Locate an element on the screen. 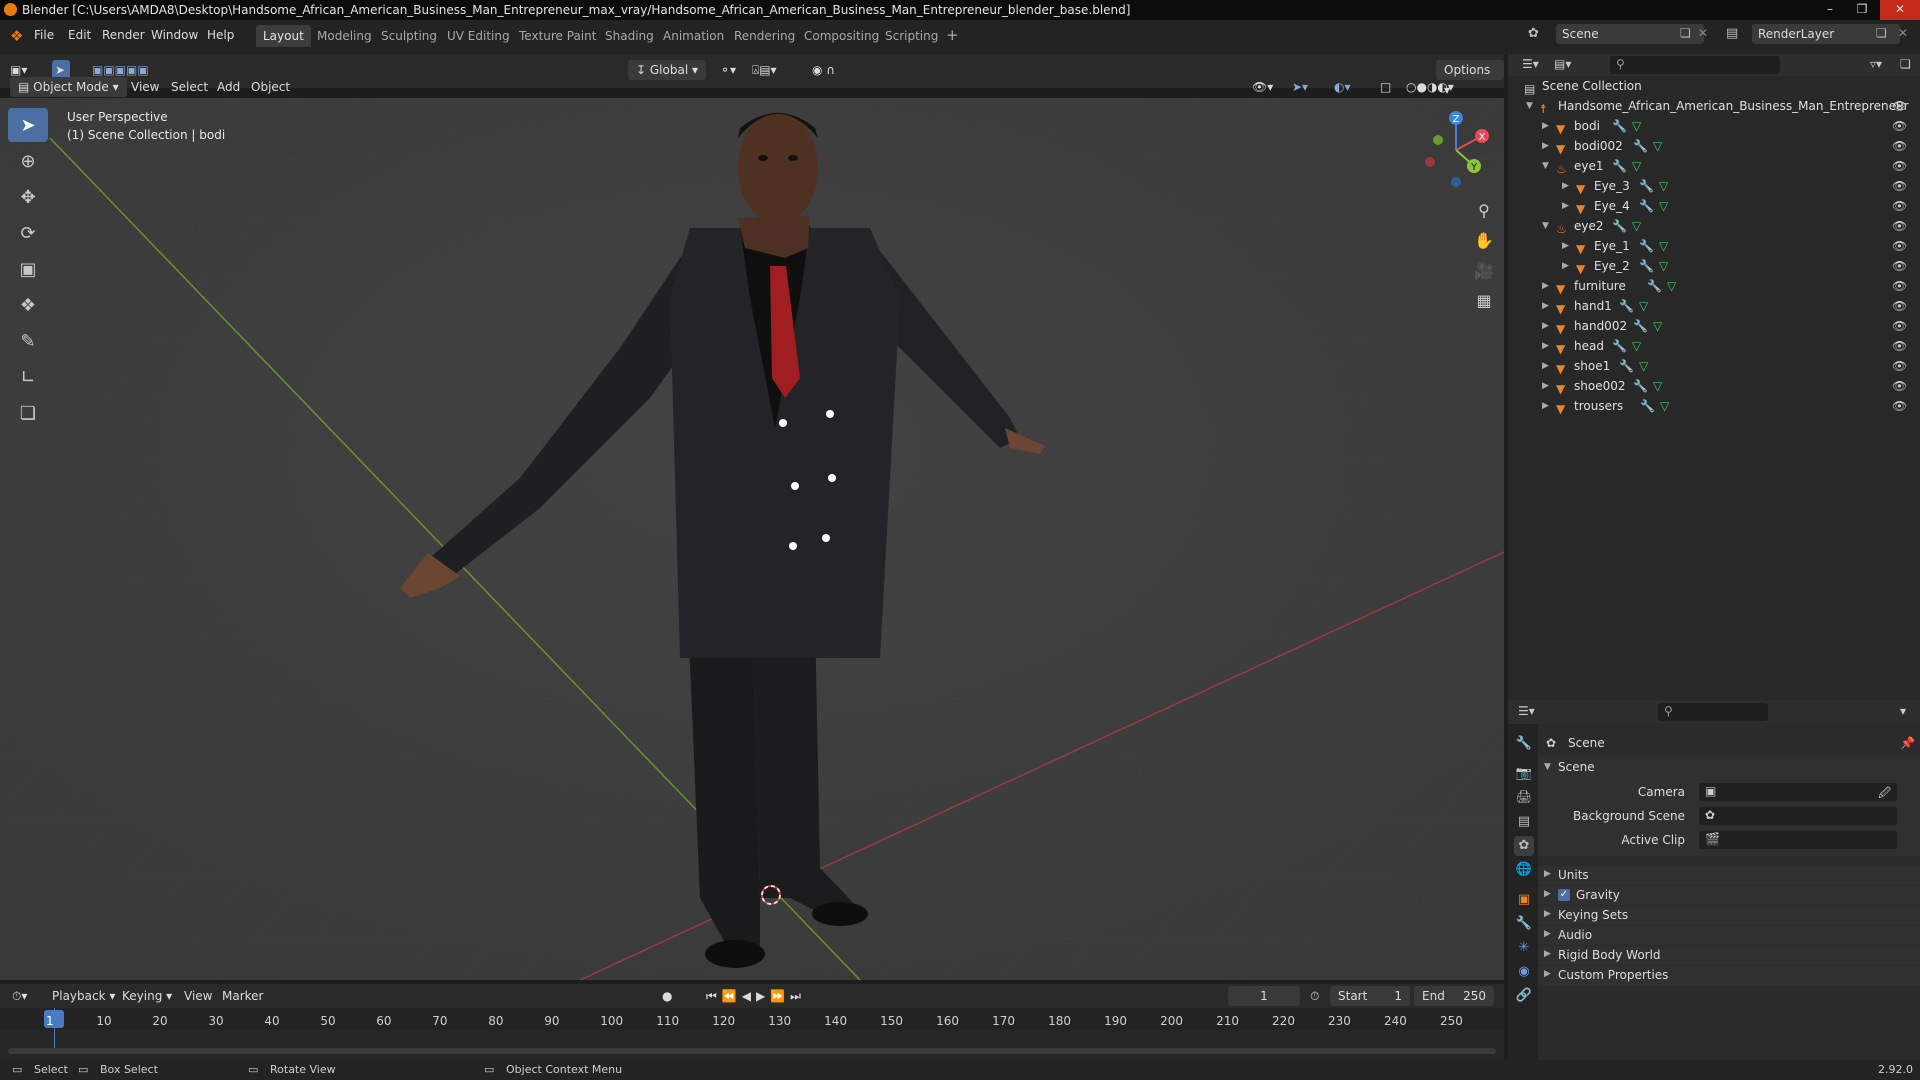 The image size is (1920, 1080). new-collection-icon: ❏ is located at coordinates (1905, 64).